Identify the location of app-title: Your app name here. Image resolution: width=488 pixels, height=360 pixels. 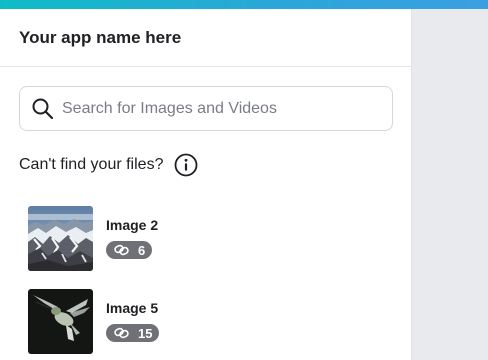
(100, 37).